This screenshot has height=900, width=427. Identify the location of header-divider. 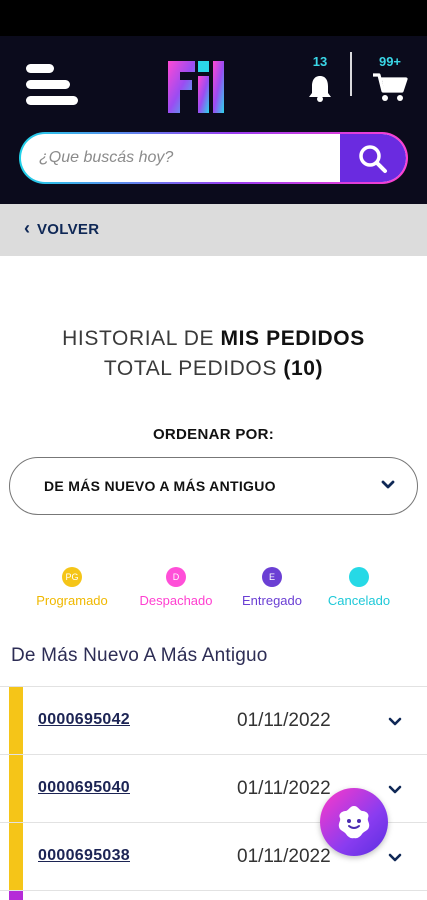
(351, 74).